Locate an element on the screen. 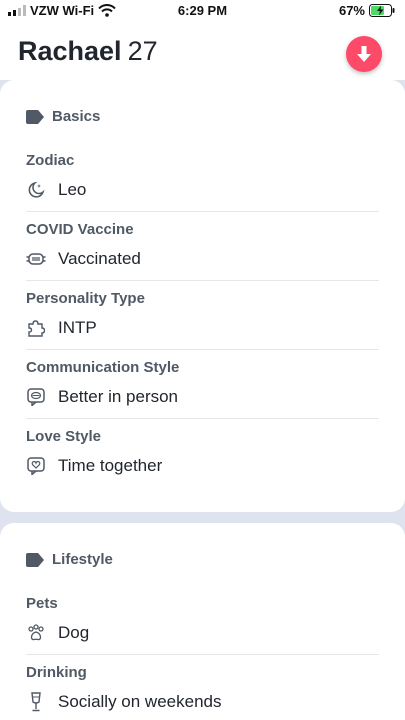  puzzle-icon is located at coordinates (36, 328).